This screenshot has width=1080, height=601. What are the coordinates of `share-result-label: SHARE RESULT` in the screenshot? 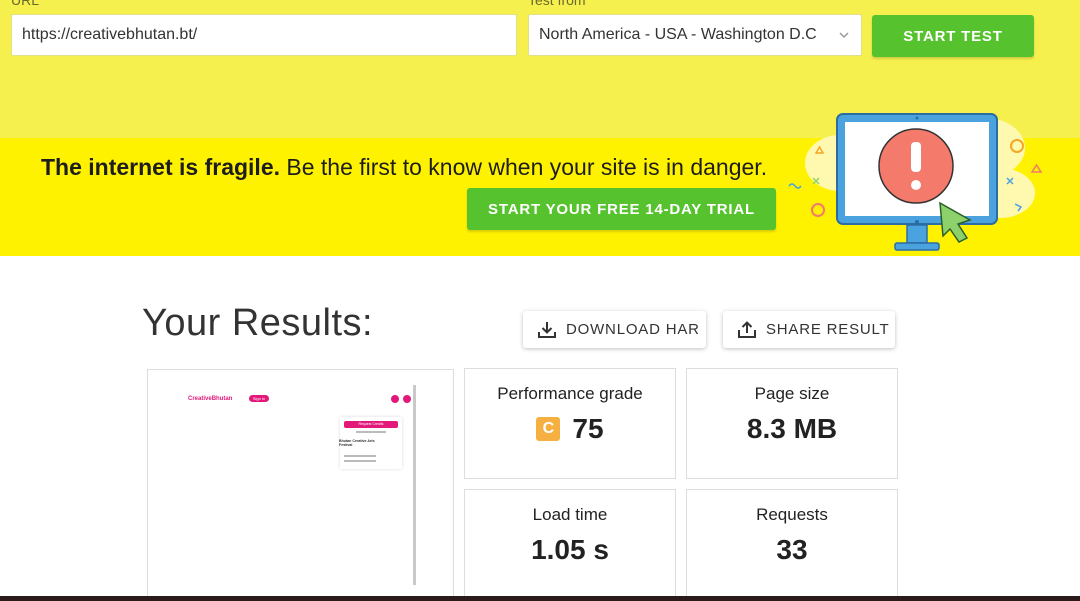 It's located at (828, 329).